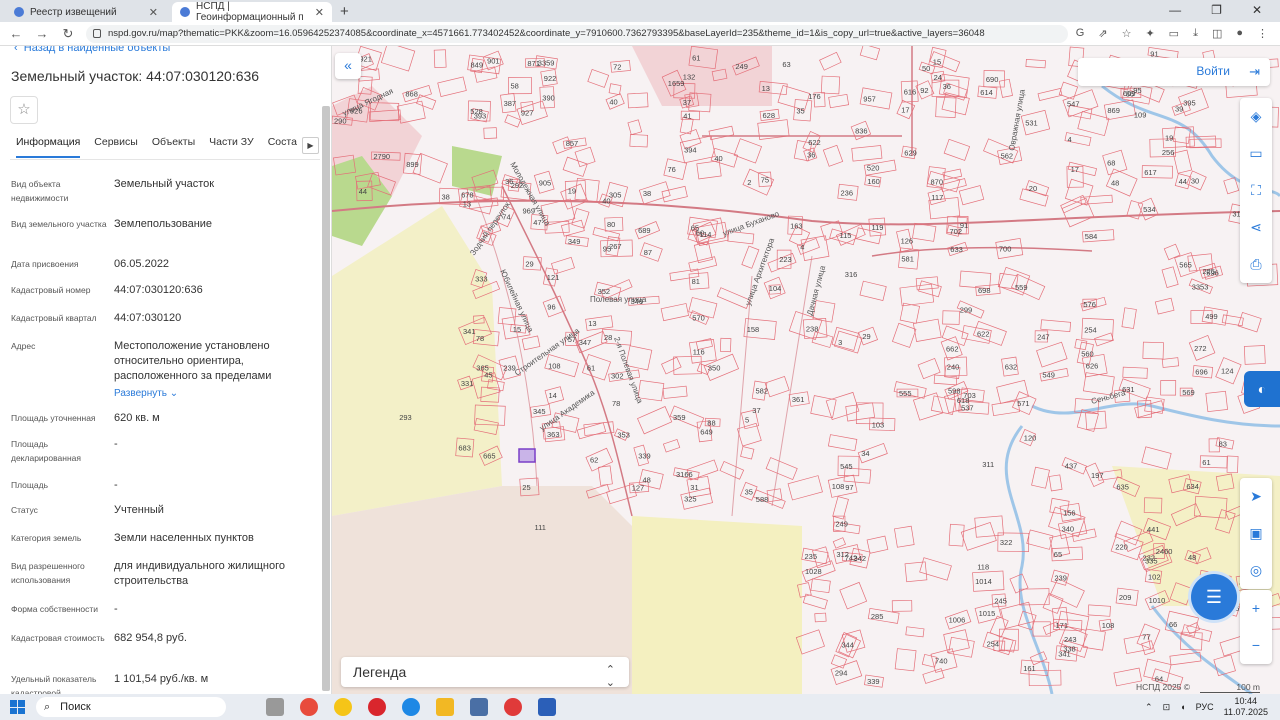  I want to click on clock: 10:44 11.07.2025, so click(1246, 707).